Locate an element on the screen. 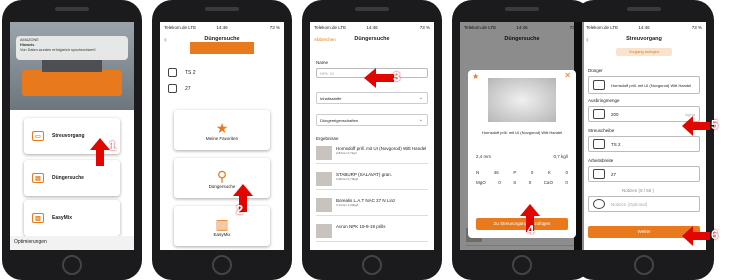 The height and width of the screenshot is (280, 743). nutrient-p: P is located at coordinates (515, 172).